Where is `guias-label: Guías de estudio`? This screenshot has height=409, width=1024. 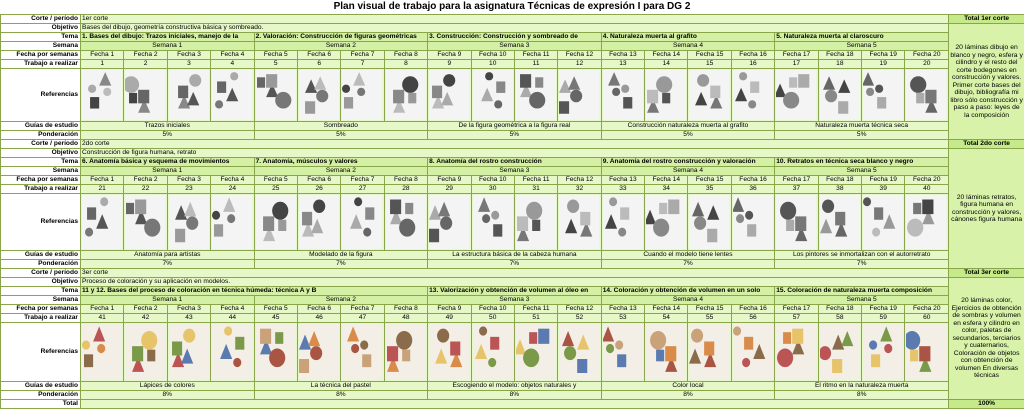
guias-label: Guías de estudio is located at coordinates (40, 386).